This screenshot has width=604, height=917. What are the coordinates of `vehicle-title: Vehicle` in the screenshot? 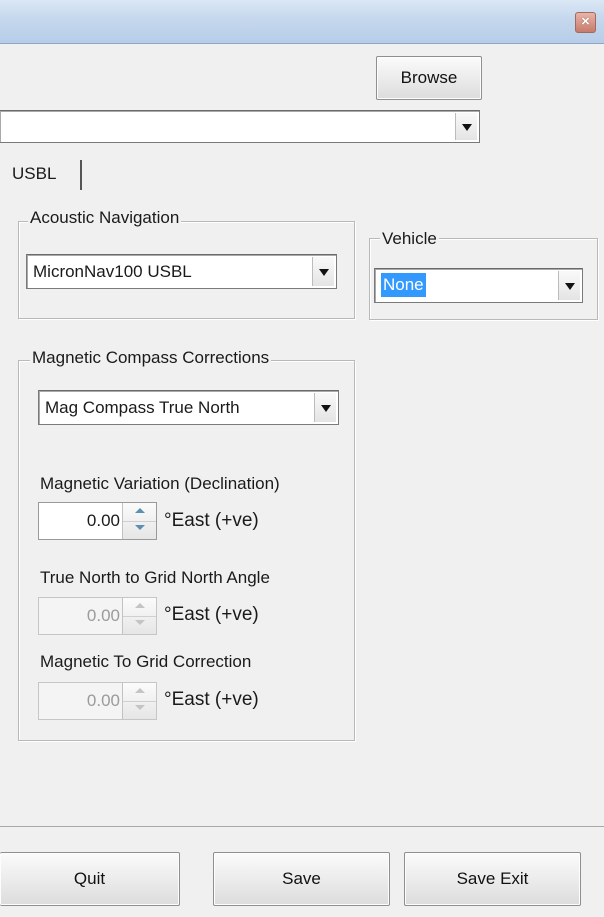 It's located at (409, 239).